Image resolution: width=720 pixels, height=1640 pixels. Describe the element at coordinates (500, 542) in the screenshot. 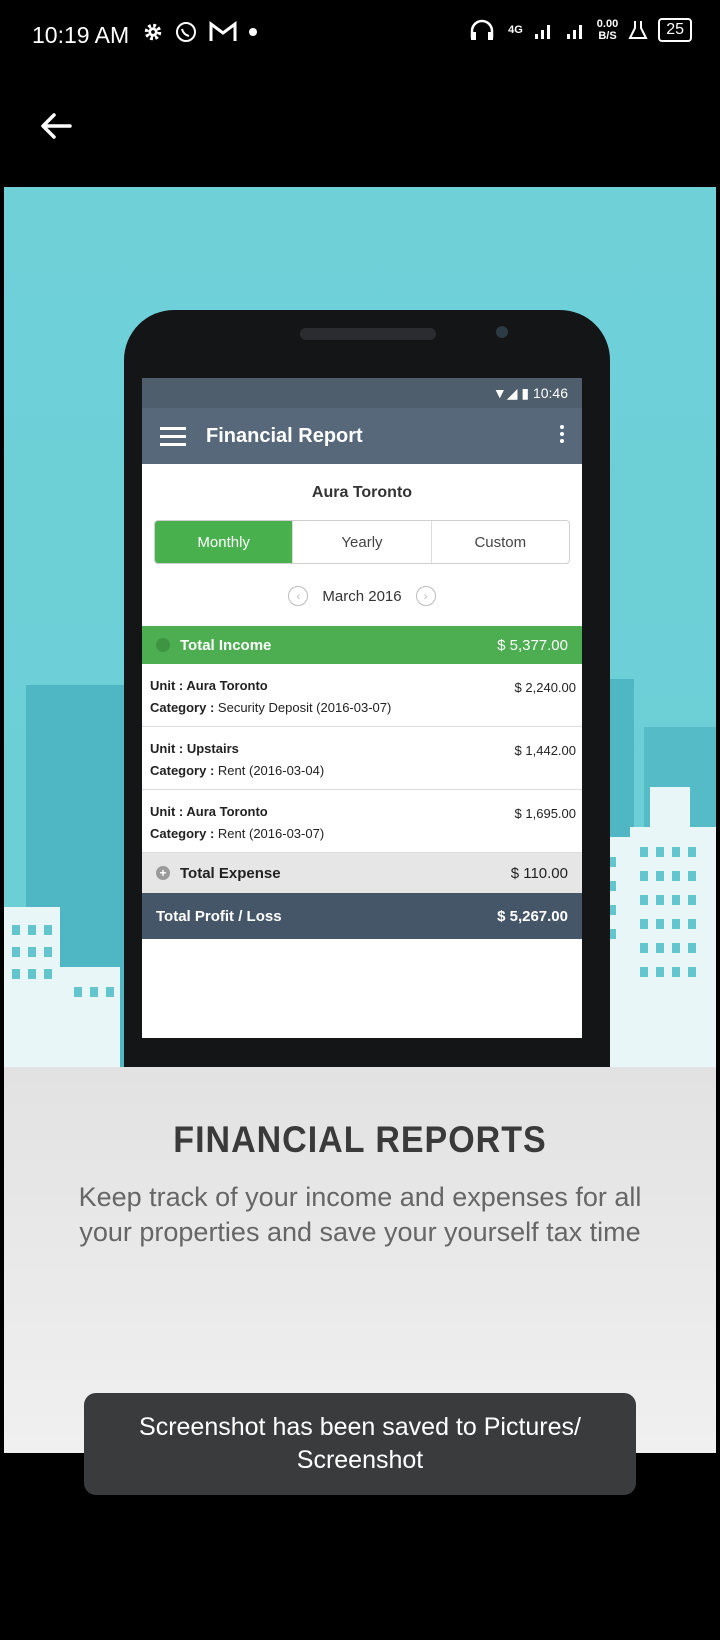

I see `tab-custom: Custom` at that location.